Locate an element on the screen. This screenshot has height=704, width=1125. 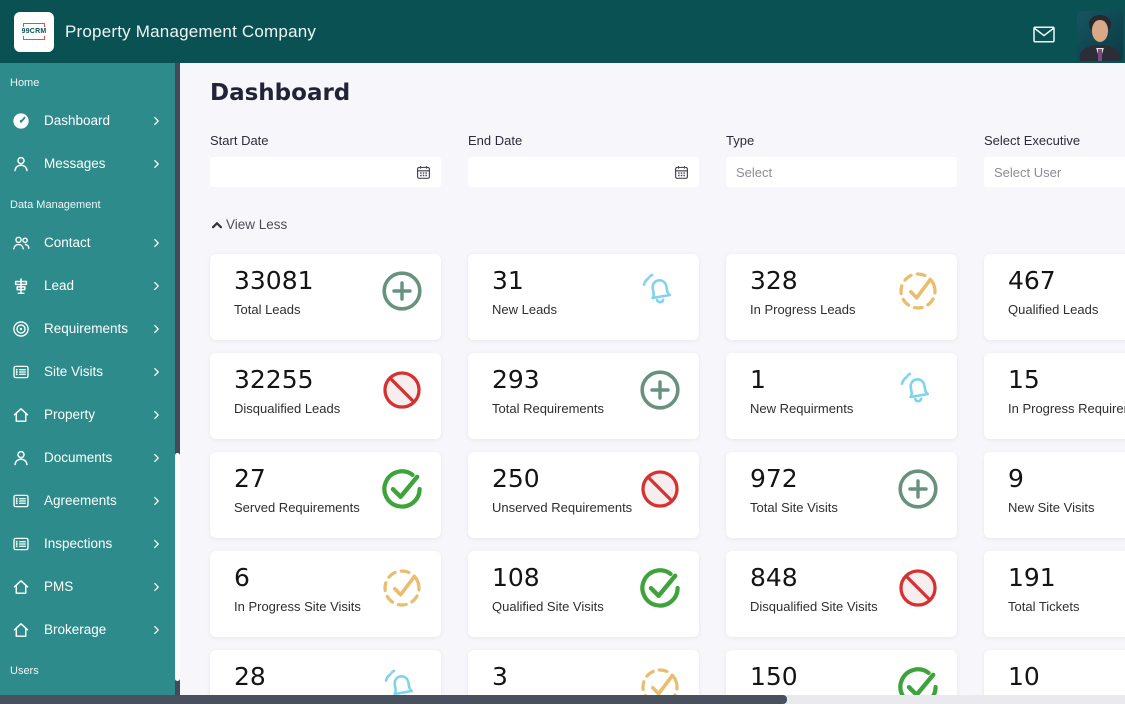
horizontal-scrollbar-thumb is located at coordinates (393, 699).